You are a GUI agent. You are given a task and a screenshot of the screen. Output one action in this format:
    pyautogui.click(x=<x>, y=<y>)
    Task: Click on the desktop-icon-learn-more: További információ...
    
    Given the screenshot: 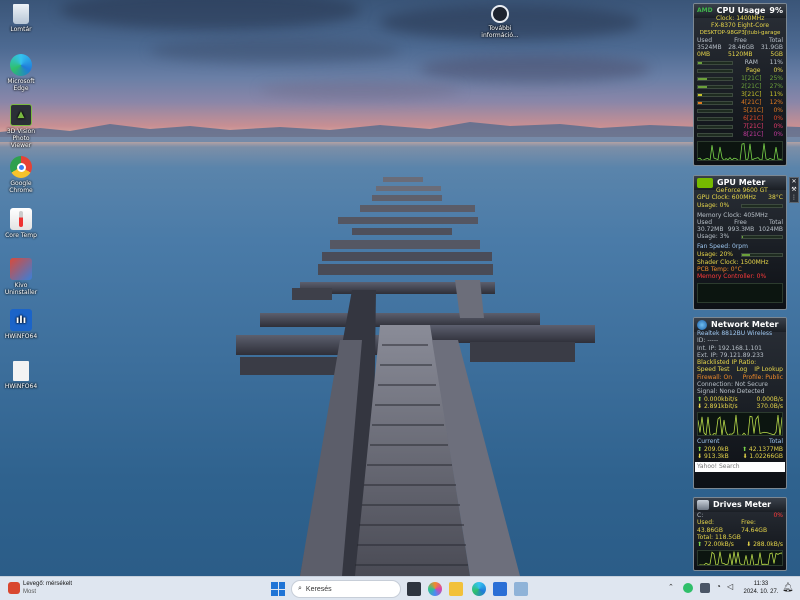 What is the action you would take?
    pyautogui.click(x=500, y=22)
    